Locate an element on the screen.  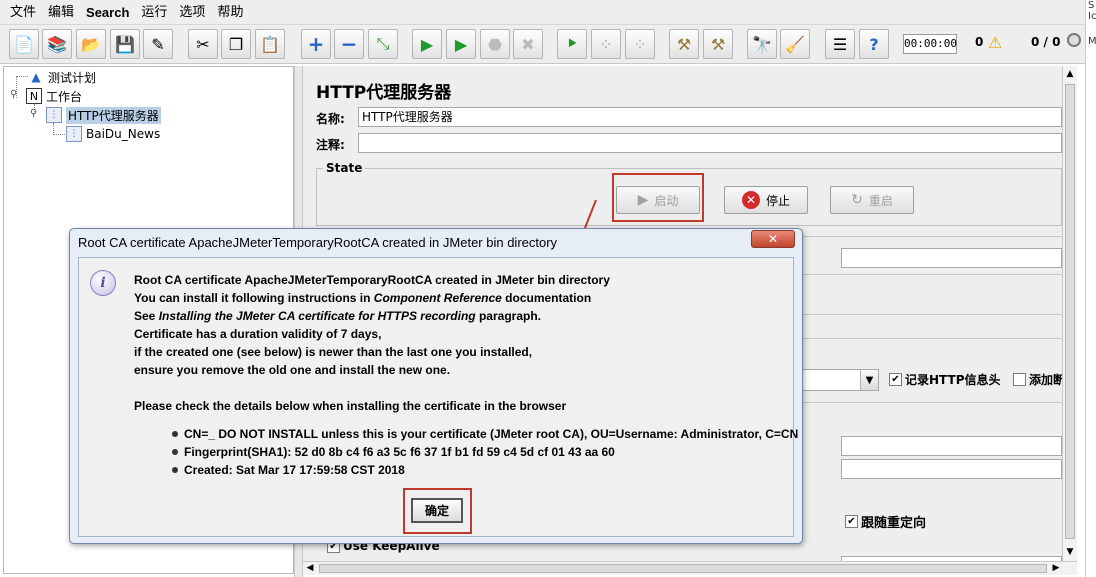
restart-icon: ↻ is located at coordinates (857, 200).